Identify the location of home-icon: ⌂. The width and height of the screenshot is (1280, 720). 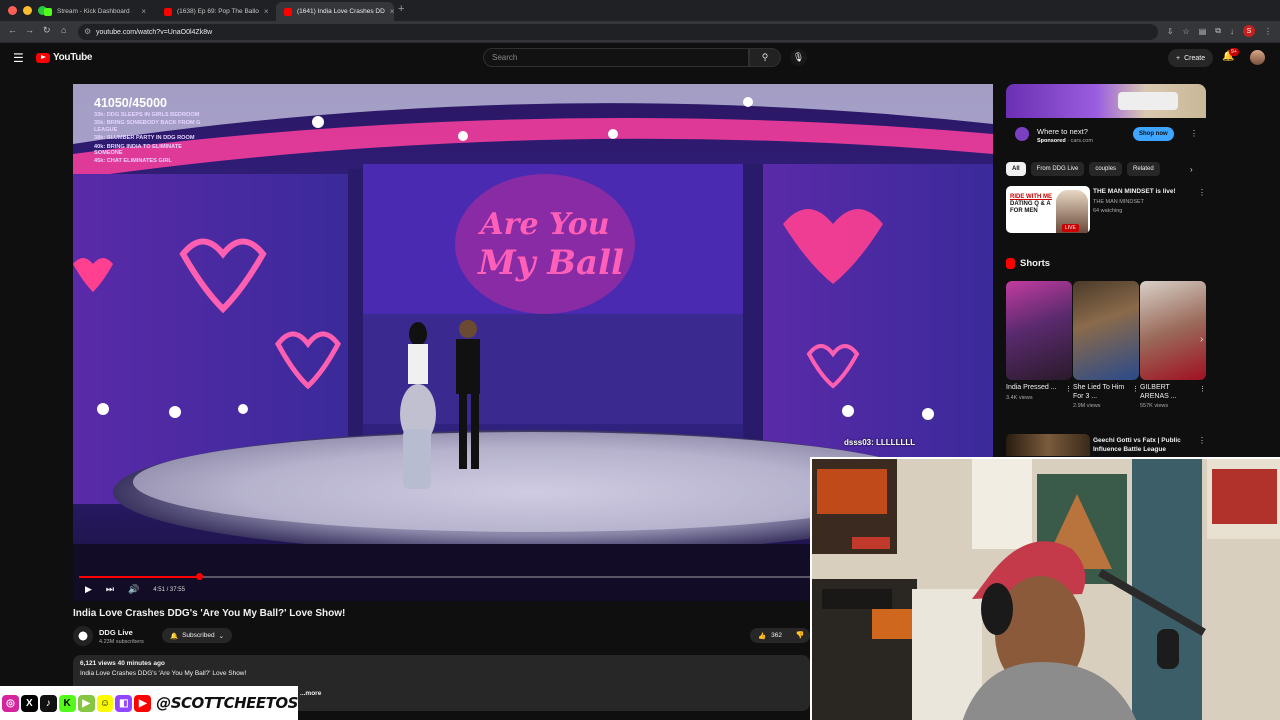
(63, 30).